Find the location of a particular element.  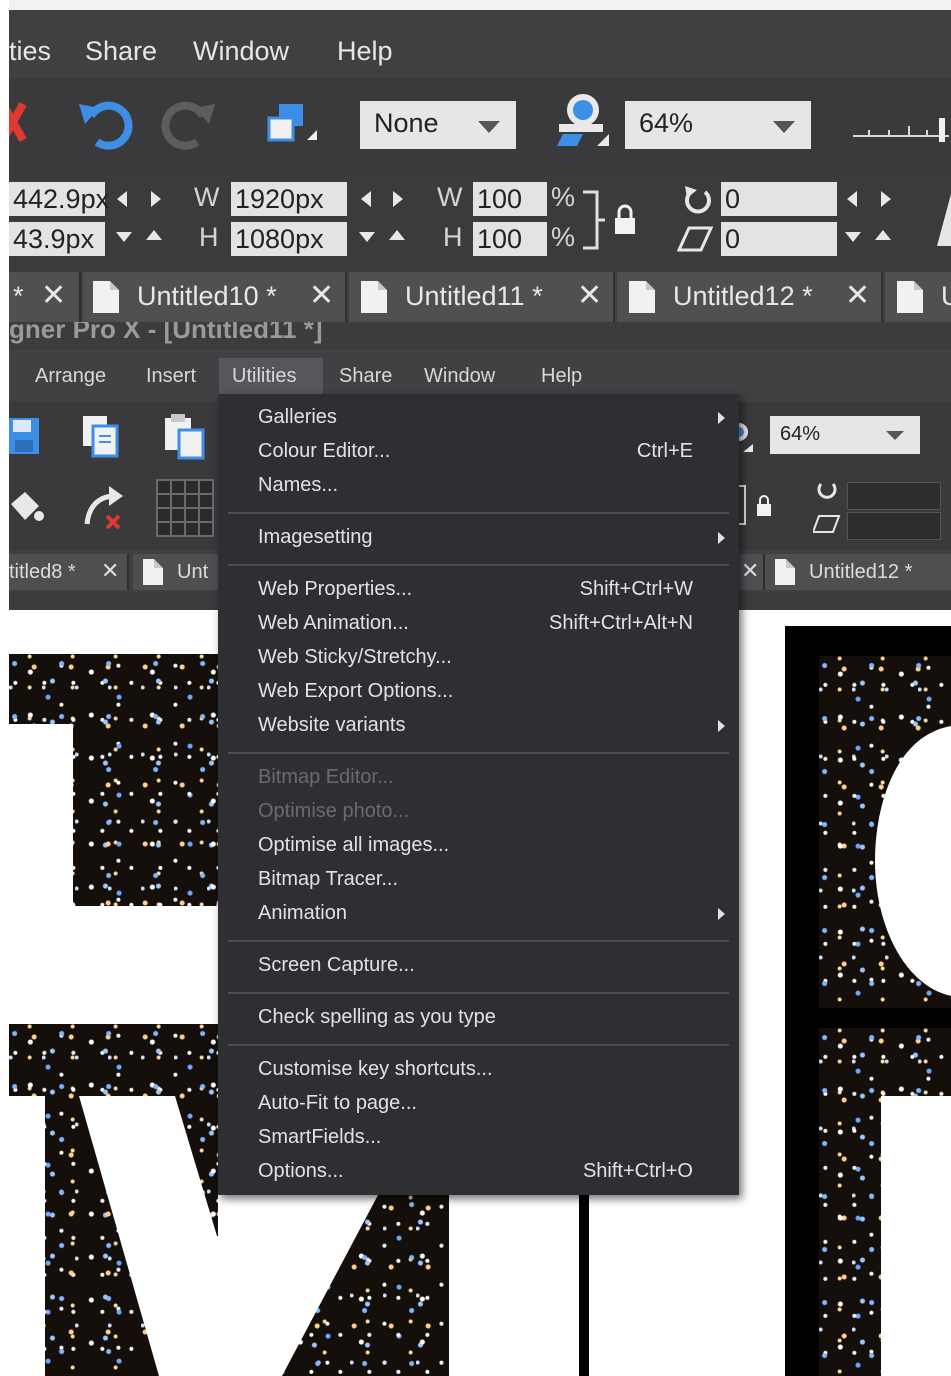

document-tab: Untitled12 * is located at coordinates (858, 572).